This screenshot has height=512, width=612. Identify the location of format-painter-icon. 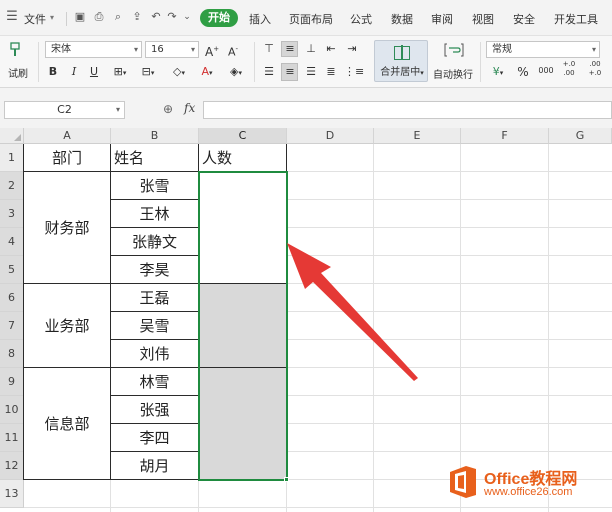
(15, 50).